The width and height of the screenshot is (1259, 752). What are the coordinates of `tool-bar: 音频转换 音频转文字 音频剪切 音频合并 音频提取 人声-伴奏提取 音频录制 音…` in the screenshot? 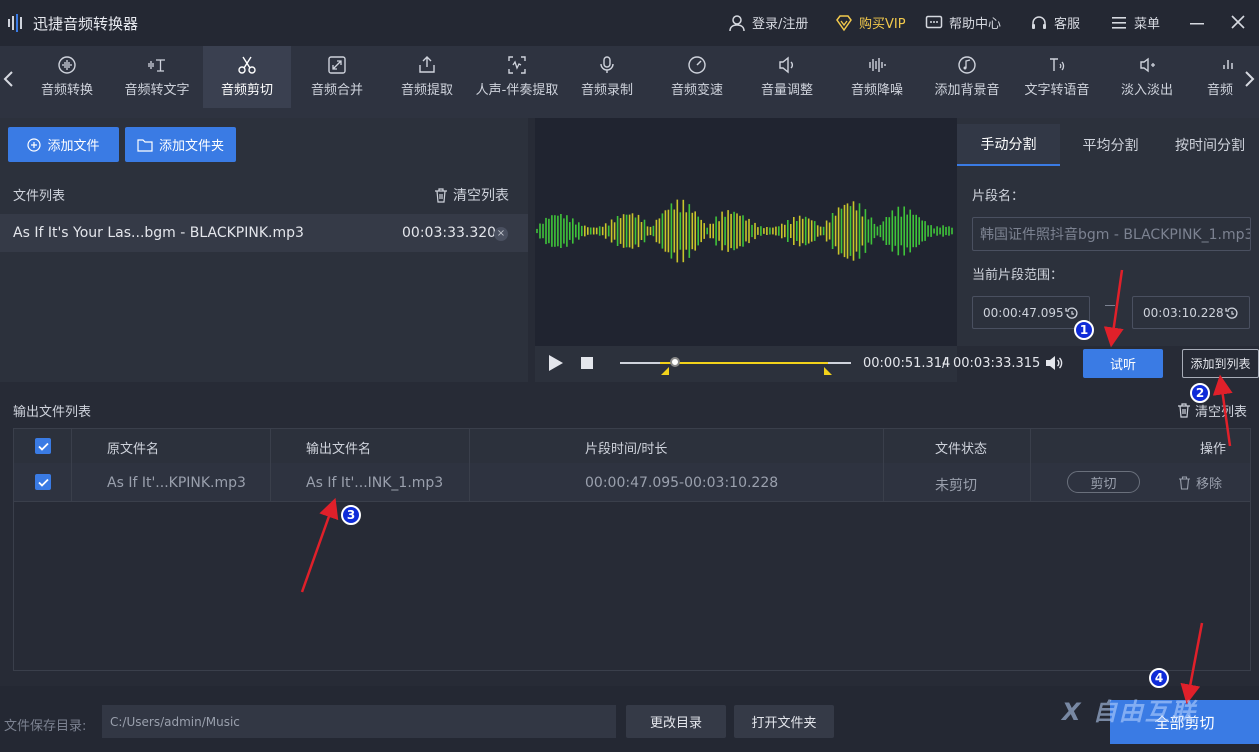 It's located at (629, 82).